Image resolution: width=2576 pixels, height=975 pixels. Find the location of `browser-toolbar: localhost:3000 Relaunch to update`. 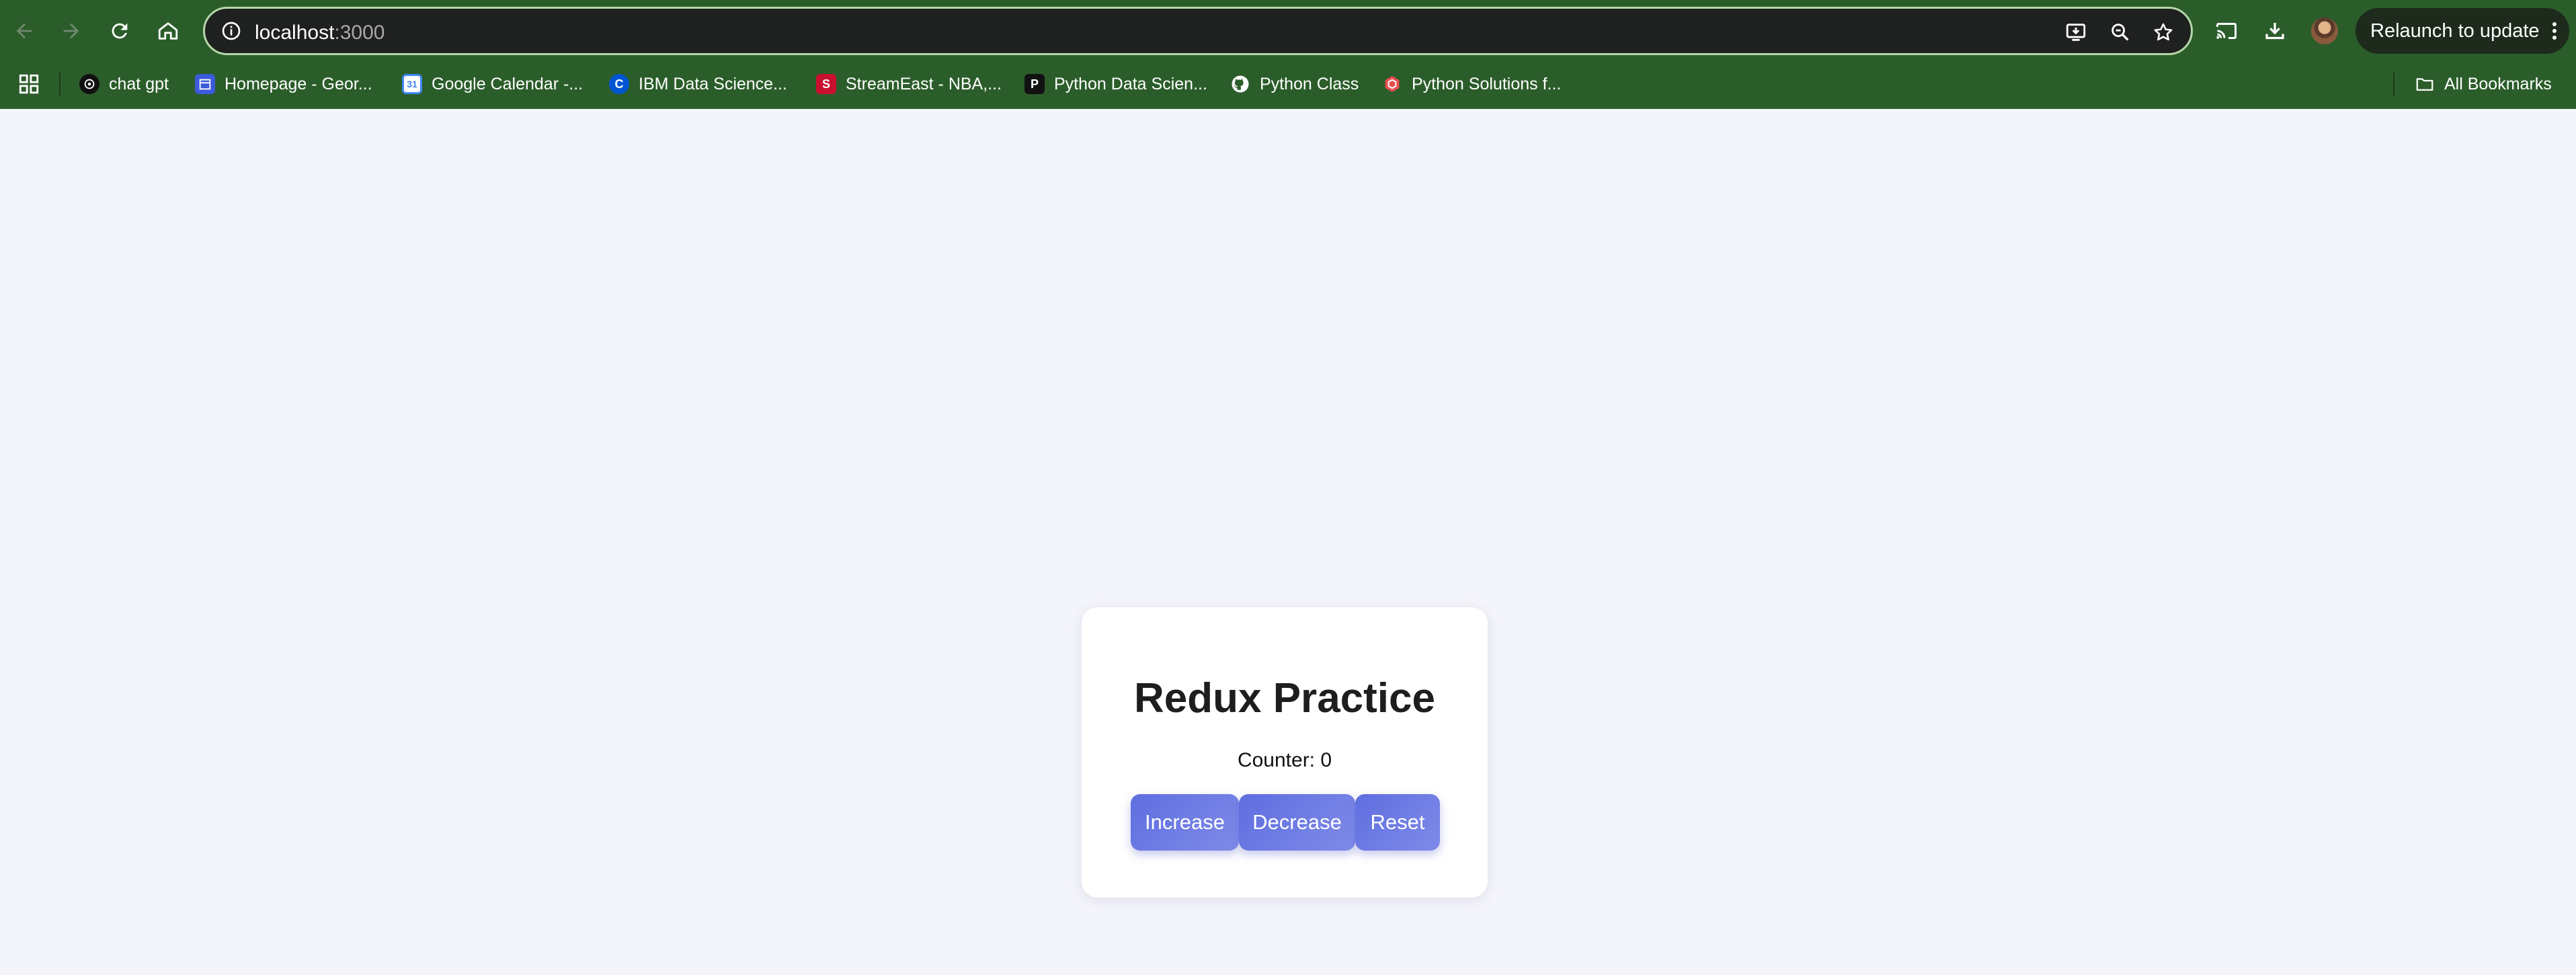

browser-toolbar: localhost:3000 Relaunch to update is located at coordinates (1288, 31).